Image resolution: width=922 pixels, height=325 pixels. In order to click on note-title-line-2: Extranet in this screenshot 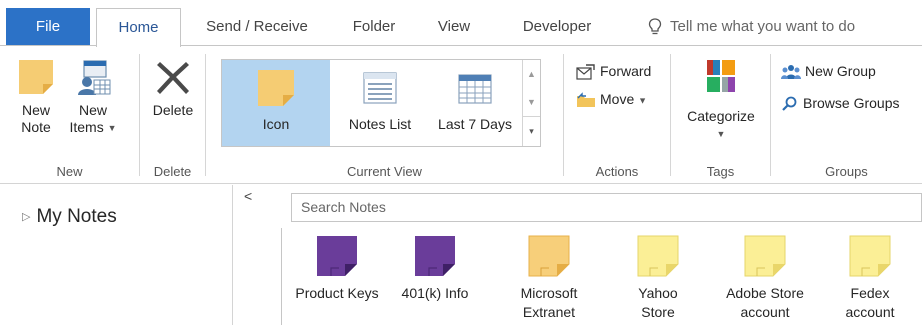, I will do `click(549, 312)`.